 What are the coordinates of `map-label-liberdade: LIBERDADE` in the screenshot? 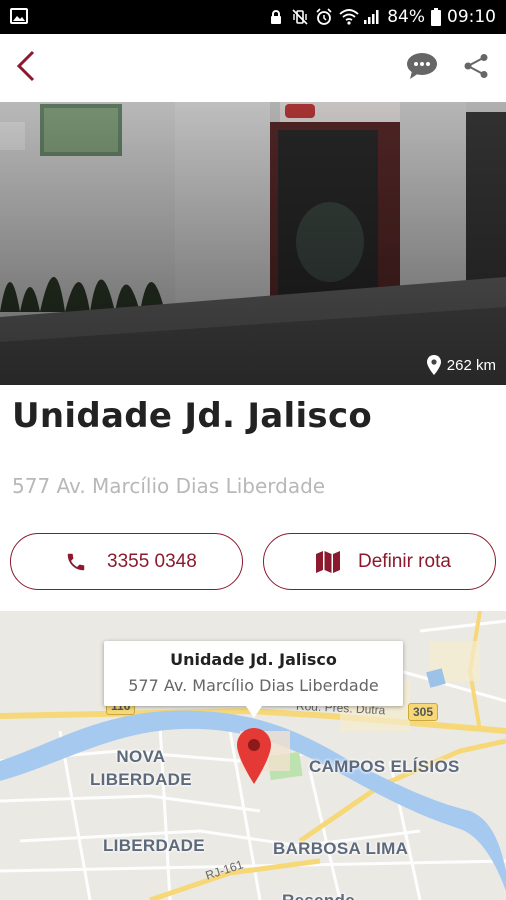 It's located at (154, 845).